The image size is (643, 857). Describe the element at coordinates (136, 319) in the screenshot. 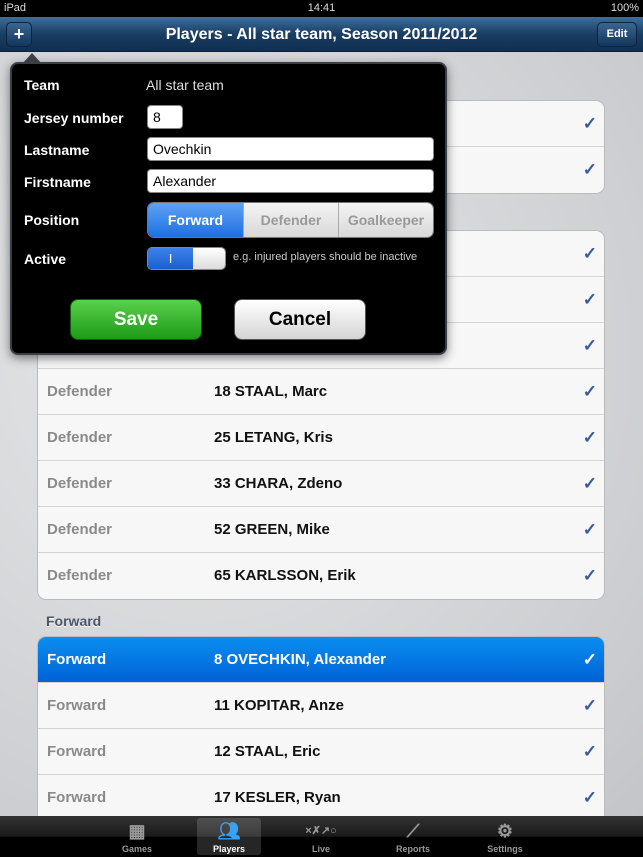

I see `save-button: Save` at that location.